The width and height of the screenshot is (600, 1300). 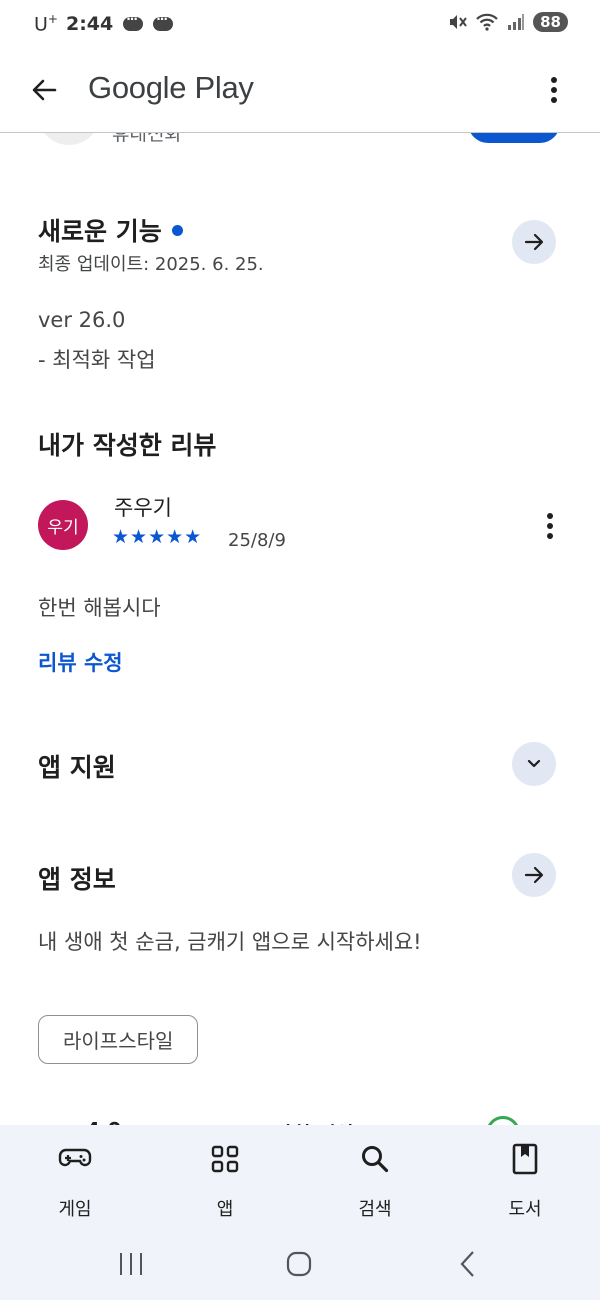 I want to click on nav-item-apps: 앱, so click(x=225, y=1181).